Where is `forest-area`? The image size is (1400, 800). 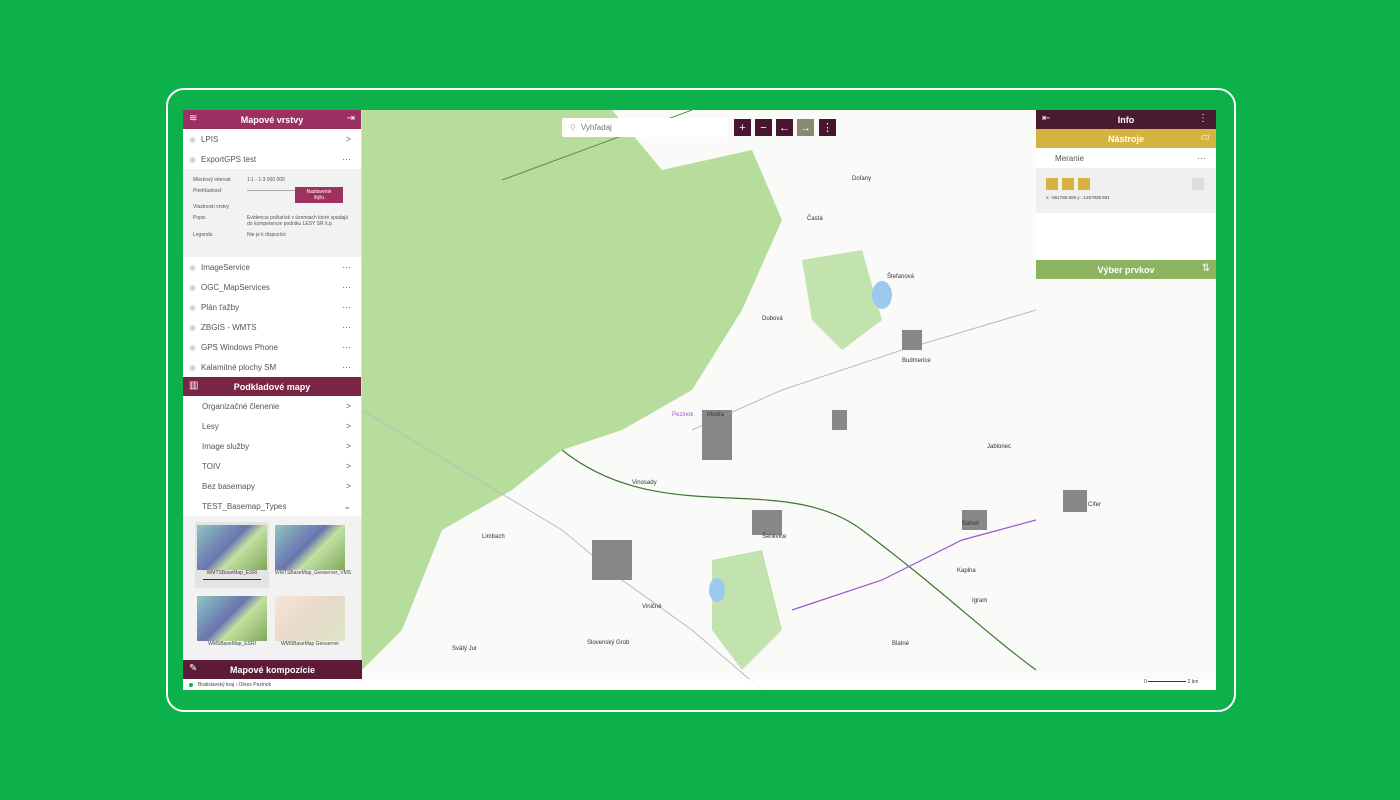
forest-area is located at coordinates (747, 610).